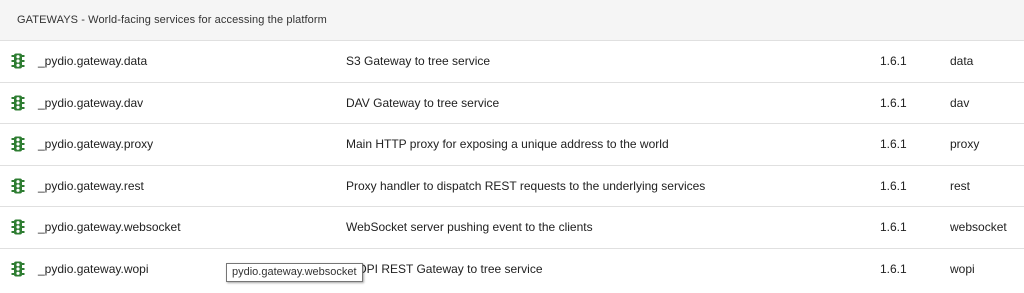 Image resolution: width=1024 pixels, height=293 pixels. Describe the element at coordinates (960, 102) in the screenshot. I see `service-tag: dav` at that location.